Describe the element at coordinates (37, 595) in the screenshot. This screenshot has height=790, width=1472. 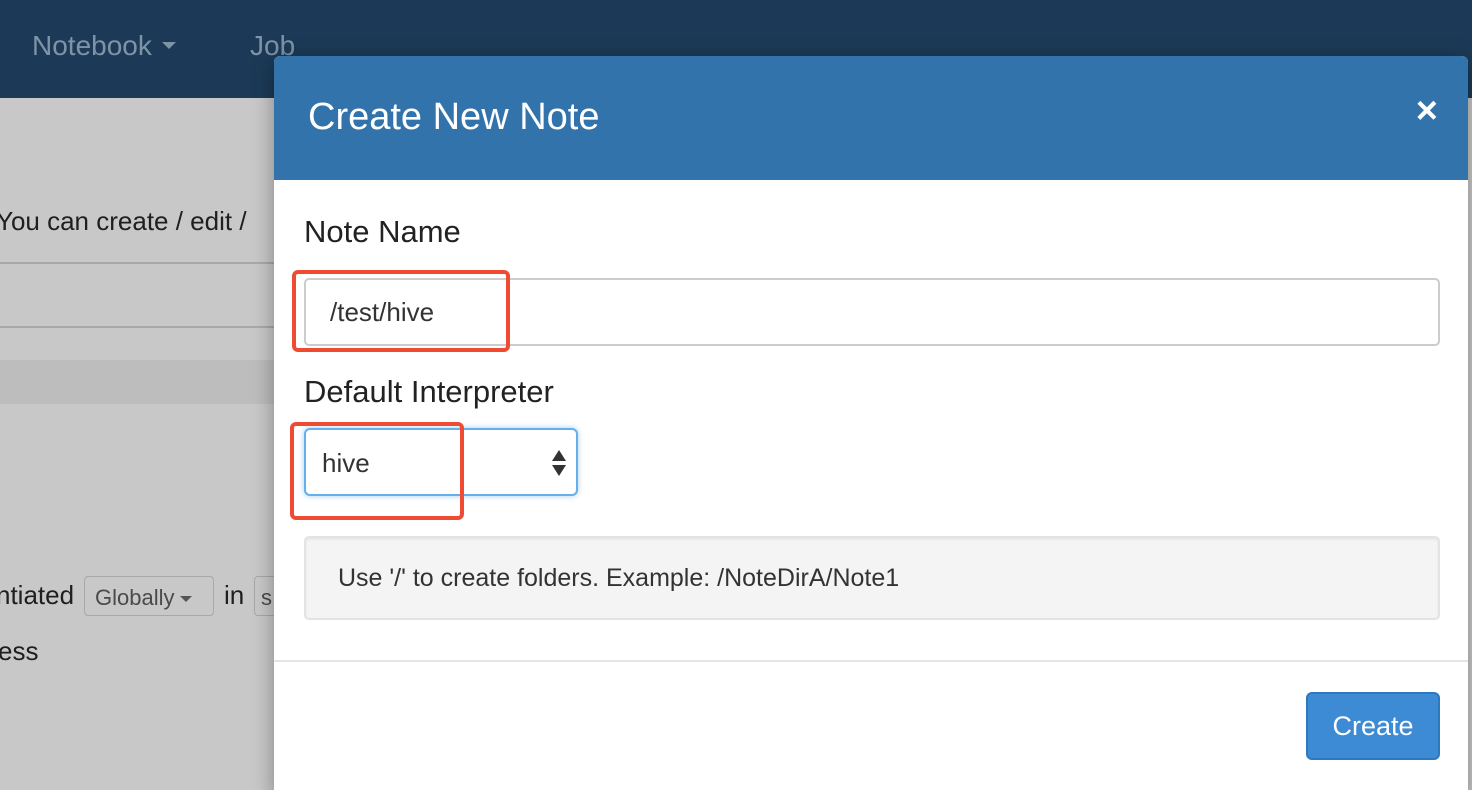
I see `background-row-prefix: ntiated` at that location.